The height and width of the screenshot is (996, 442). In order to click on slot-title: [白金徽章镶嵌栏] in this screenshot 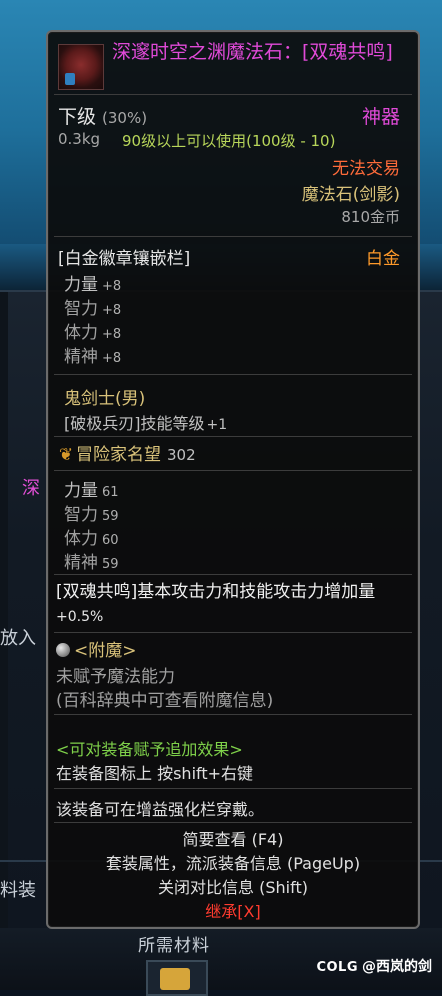, I will do `click(124, 259)`.